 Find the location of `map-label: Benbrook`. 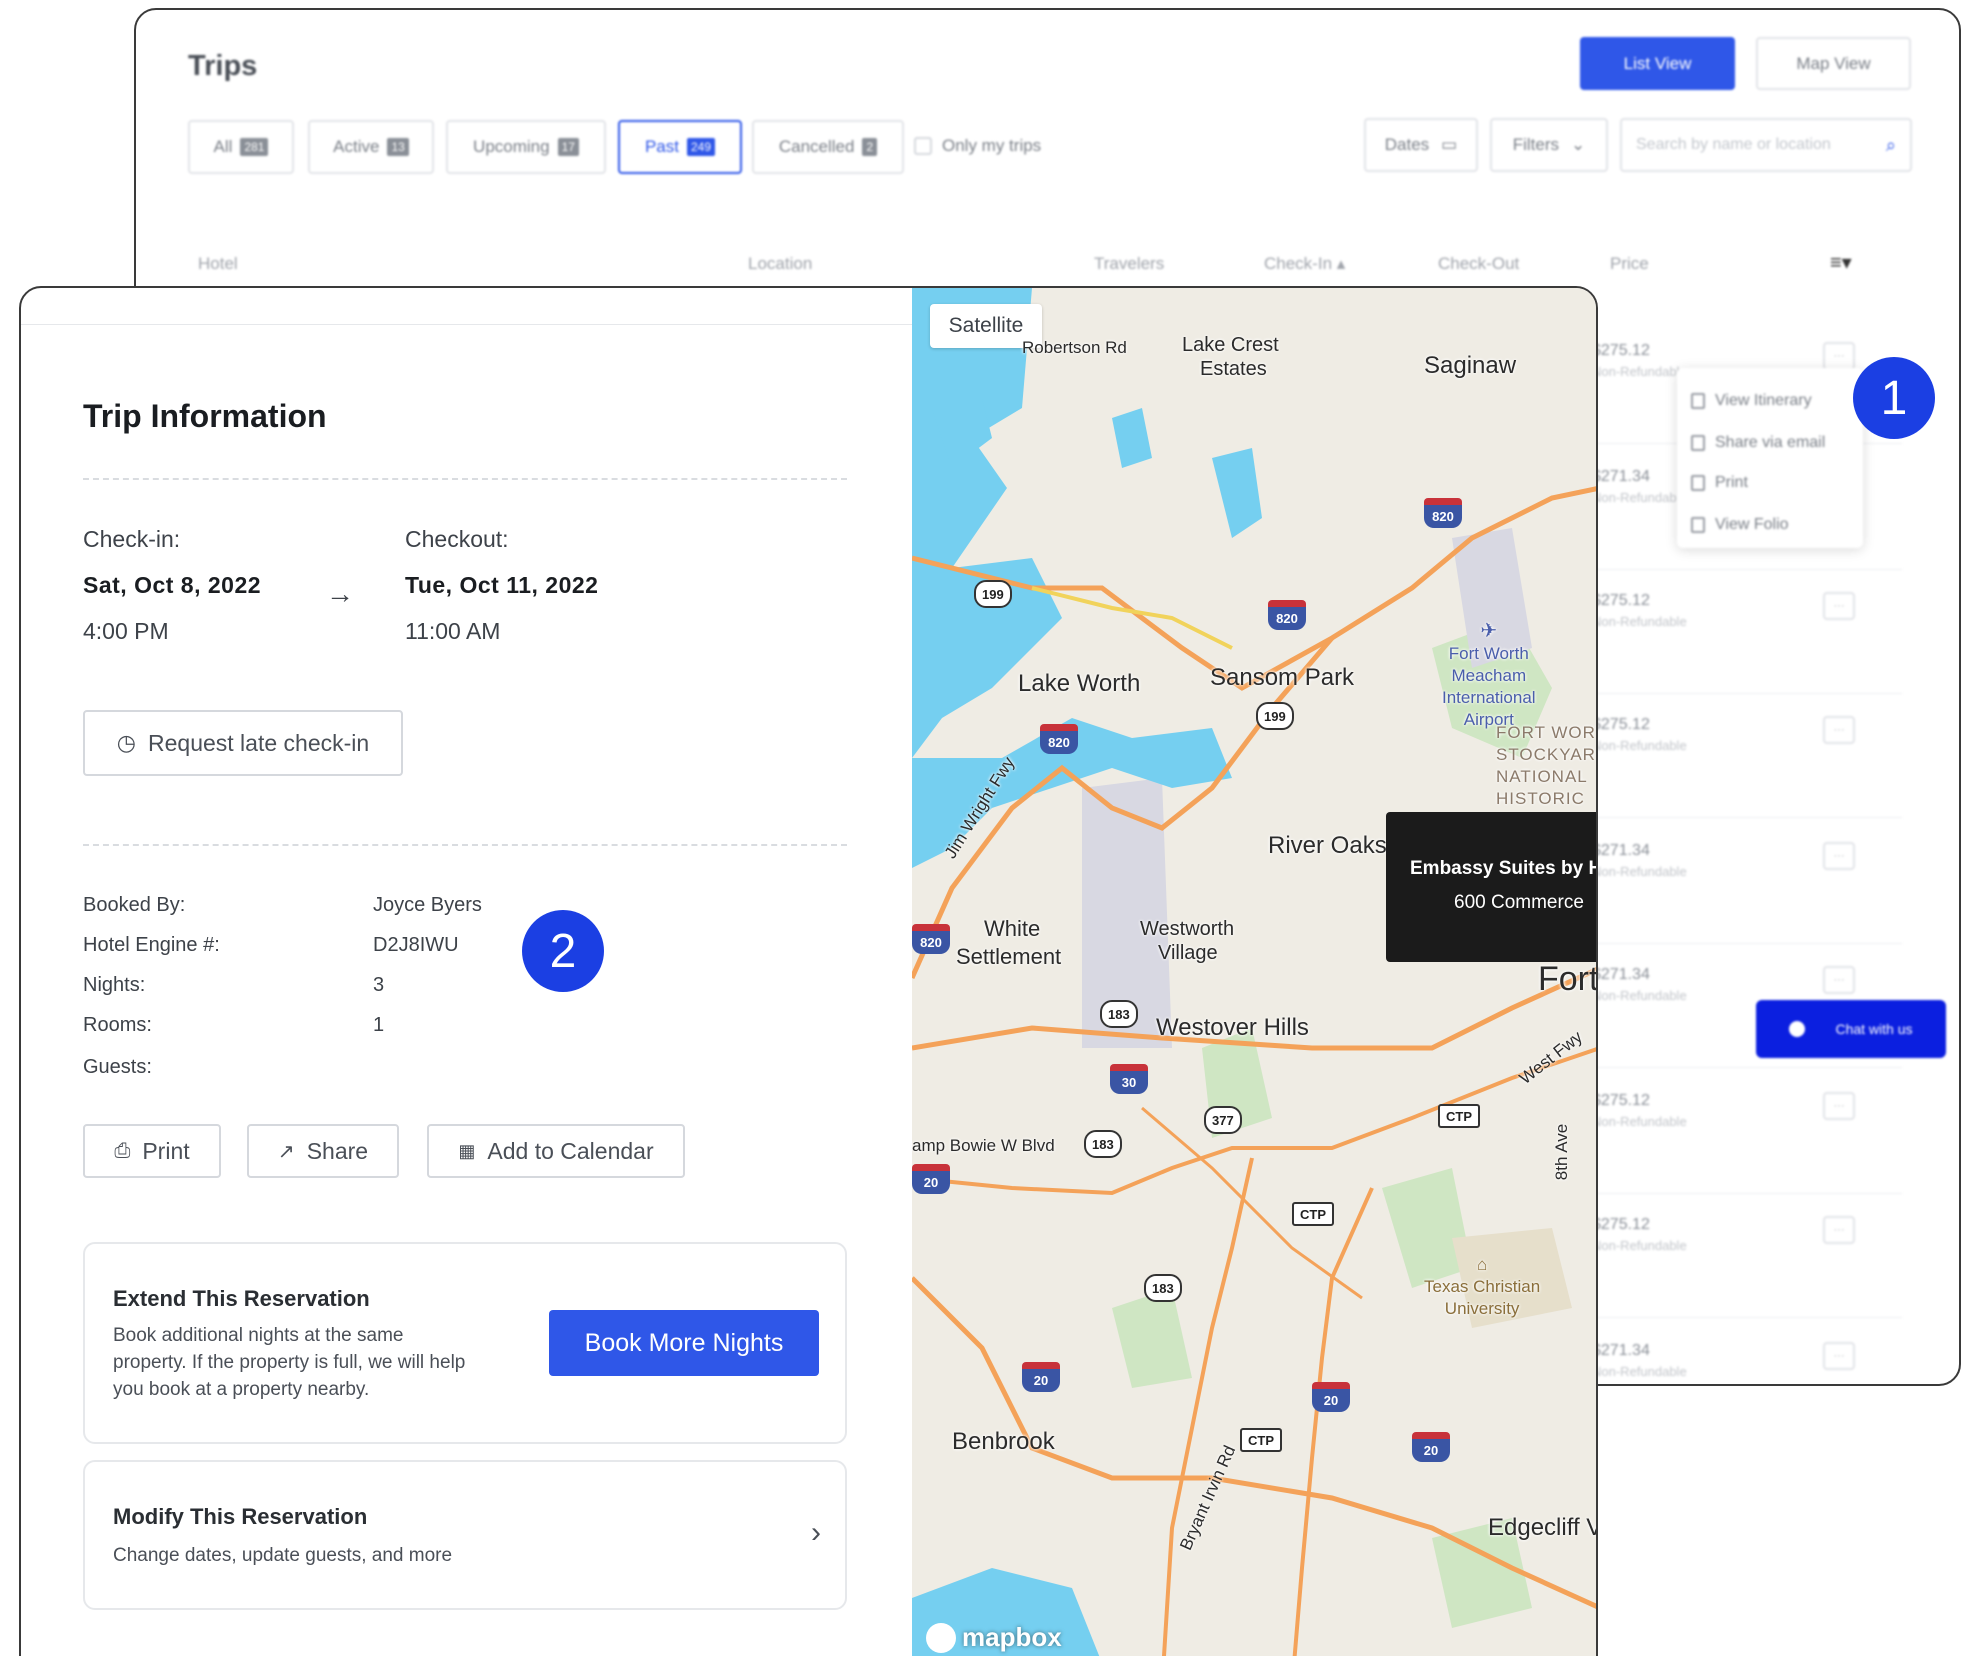

map-label: Benbrook is located at coordinates (1003, 1441).